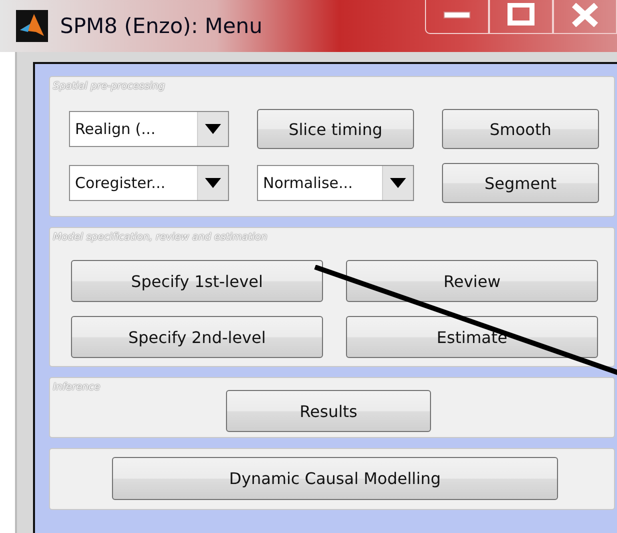 The width and height of the screenshot is (617, 533). Describe the element at coordinates (109, 87) in the screenshot. I see `panel-title: Spatial pre-processing` at that location.